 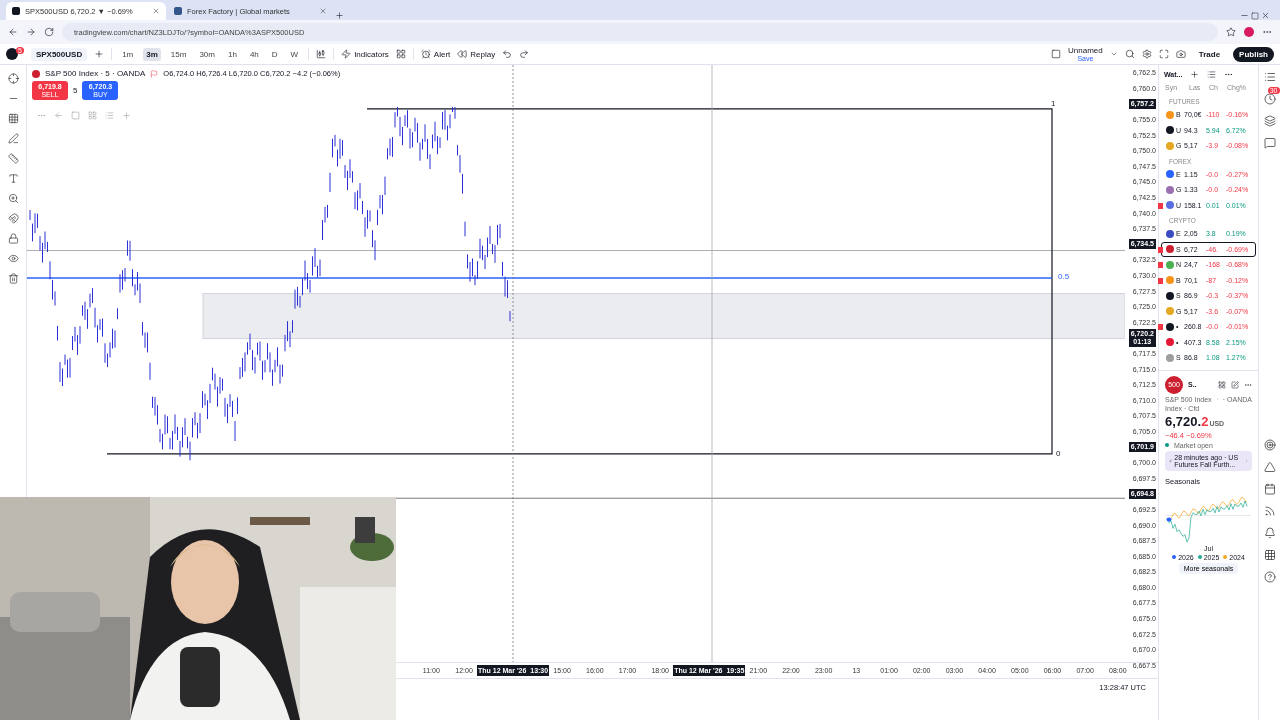 I want to click on interval-button: 4h, so click(x=254, y=54).